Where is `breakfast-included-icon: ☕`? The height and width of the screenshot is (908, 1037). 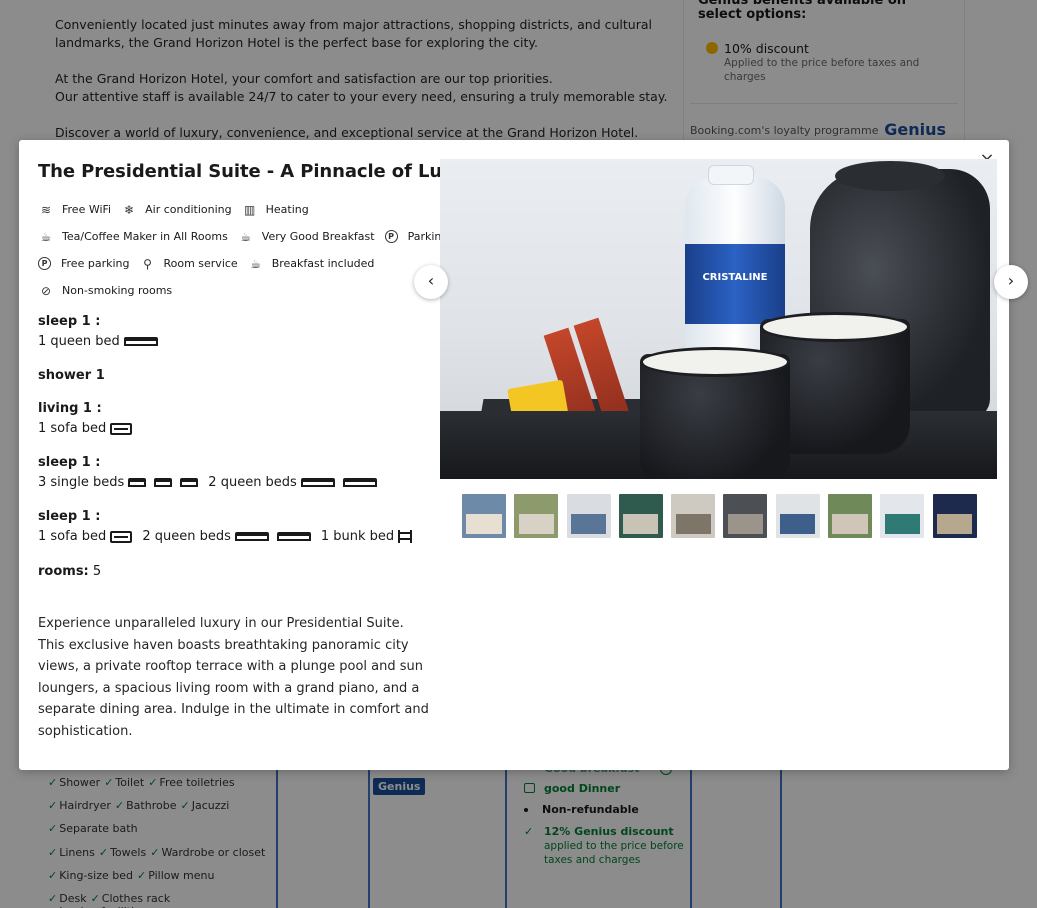
breakfast-included-icon: ☕ is located at coordinates (256, 263).